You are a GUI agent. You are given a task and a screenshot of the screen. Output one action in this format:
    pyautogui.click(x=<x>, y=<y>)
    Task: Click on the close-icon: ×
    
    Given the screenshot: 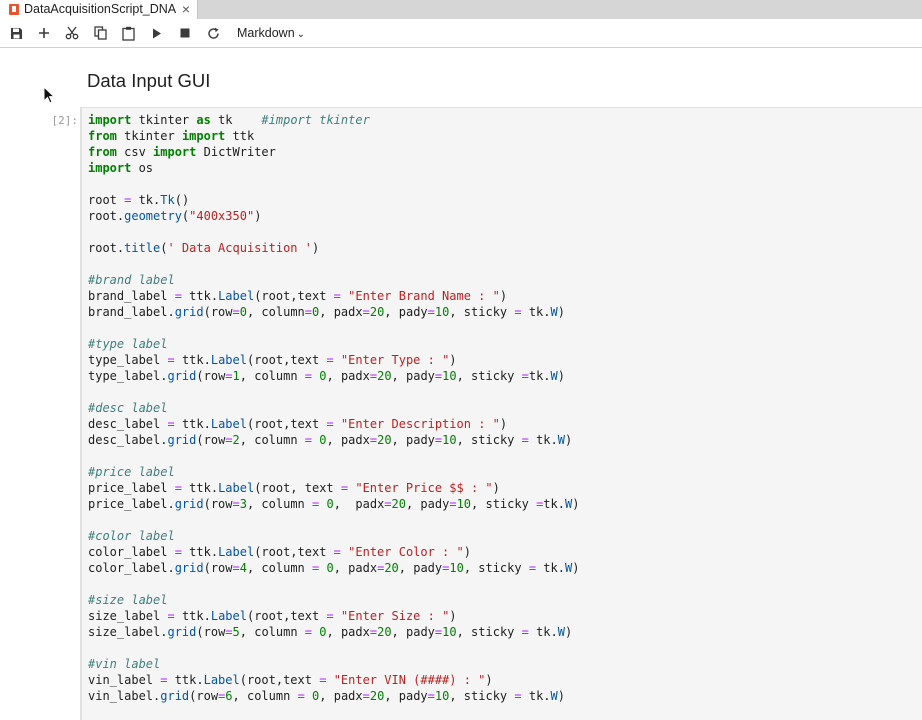 What is the action you would take?
    pyautogui.click(x=186, y=9)
    